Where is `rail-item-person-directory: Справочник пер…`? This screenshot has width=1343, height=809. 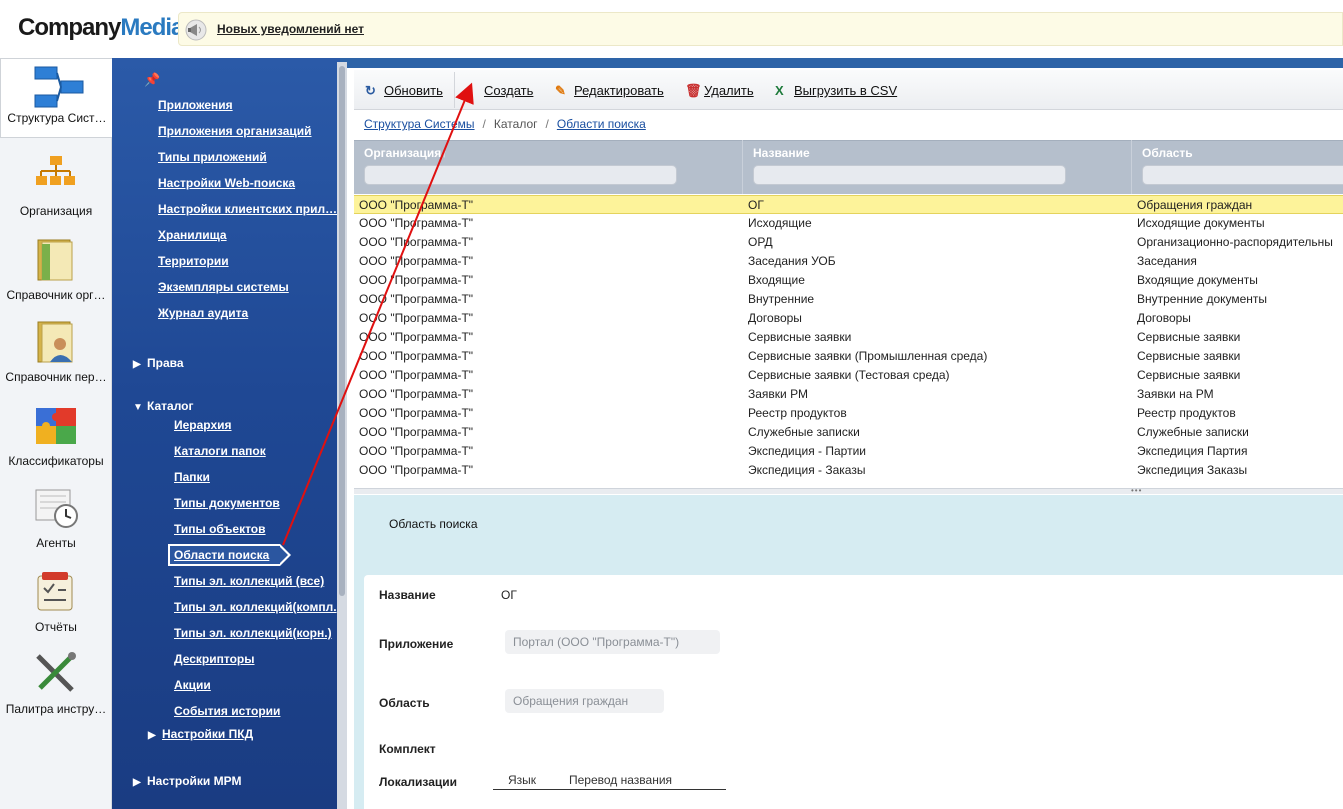
rail-item-person-directory: Справочник пер… is located at coordinates (56, 352).